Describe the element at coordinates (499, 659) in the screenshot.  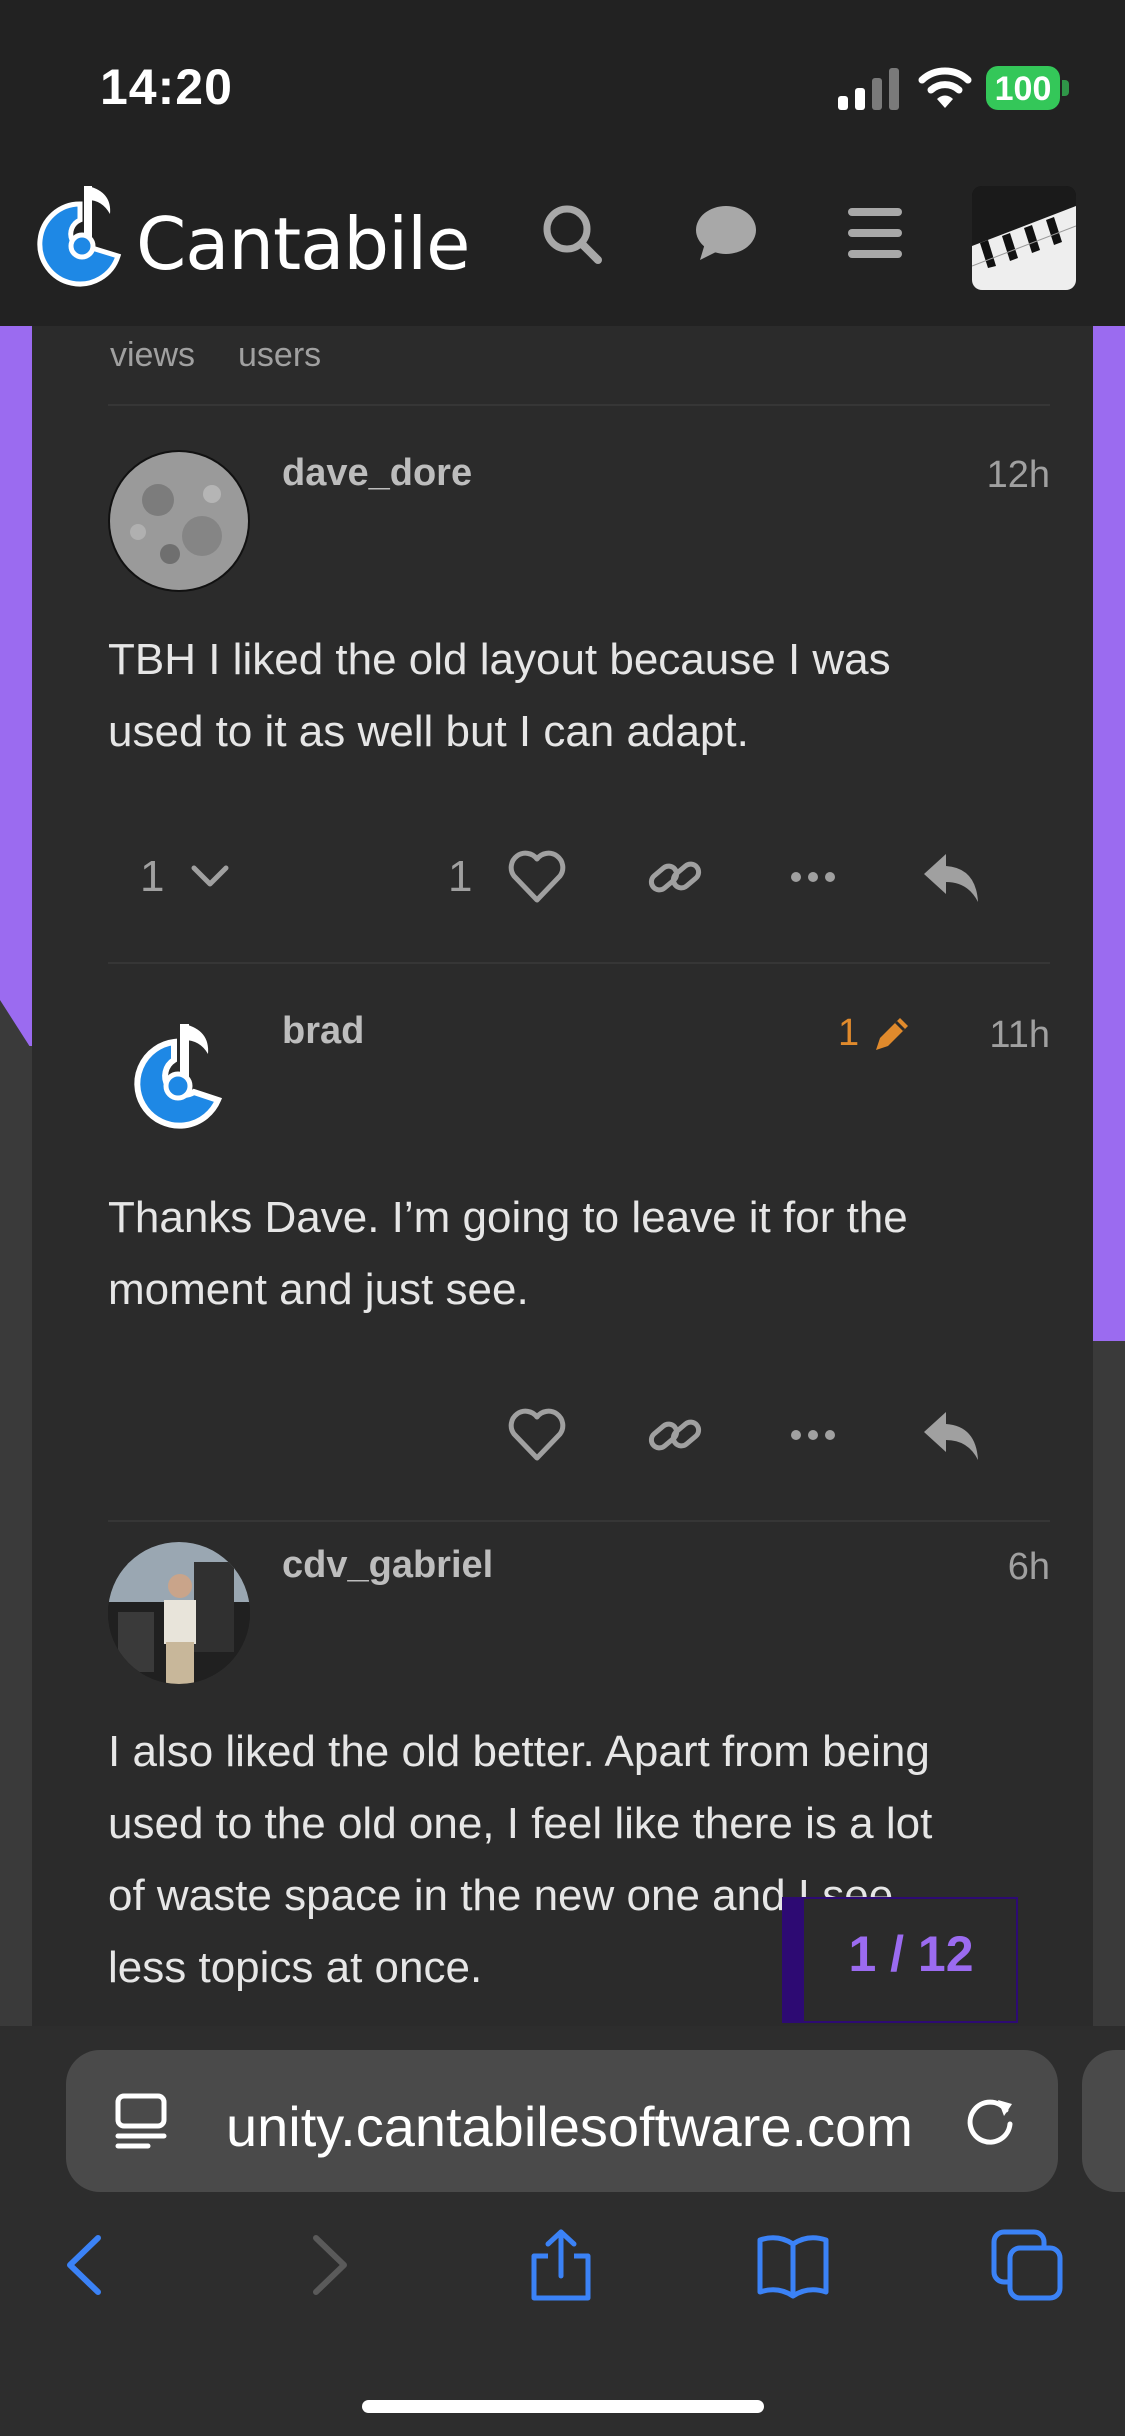
I see `post-body-line: TBH I liked the old layout because I was` at that location.